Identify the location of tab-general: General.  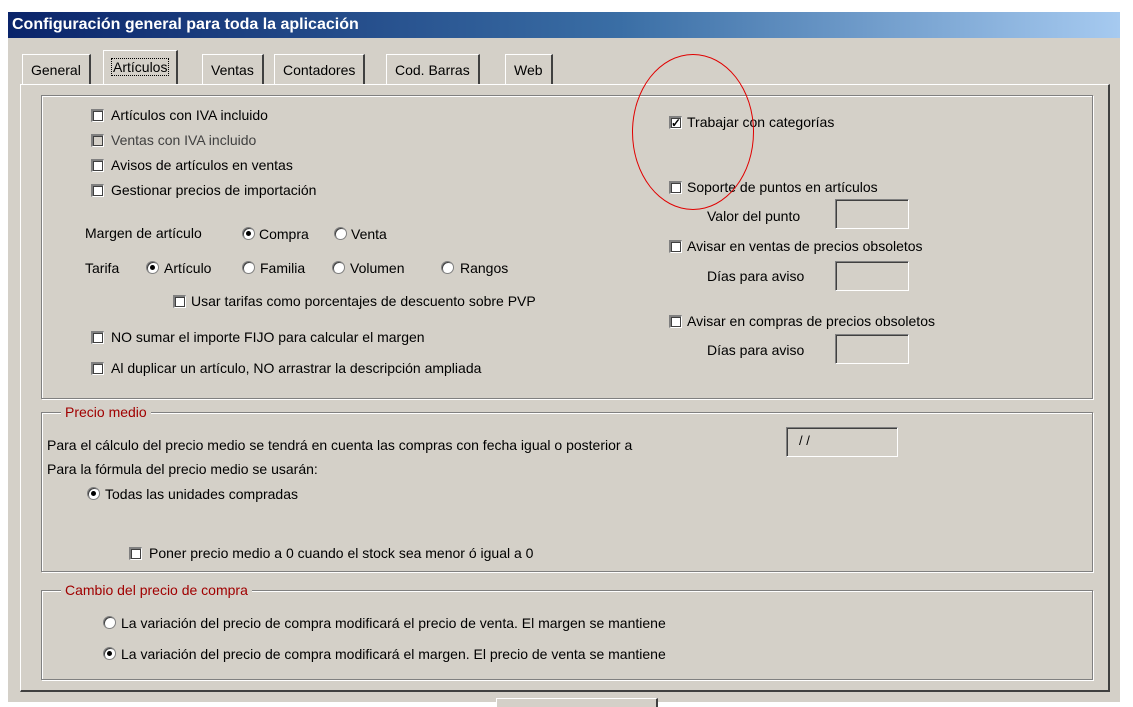
(56, 69).